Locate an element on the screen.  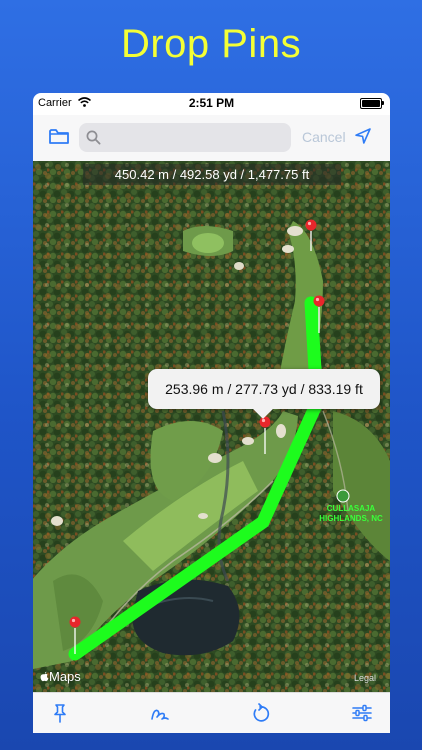
battery-icon is located at coordinates (372, 103).